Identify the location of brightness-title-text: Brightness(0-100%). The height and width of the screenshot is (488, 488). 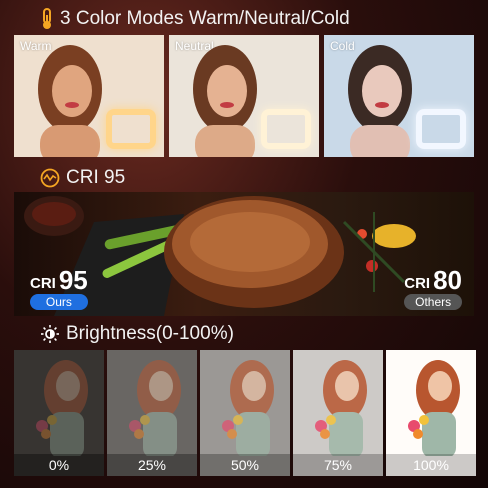
(150, 333).